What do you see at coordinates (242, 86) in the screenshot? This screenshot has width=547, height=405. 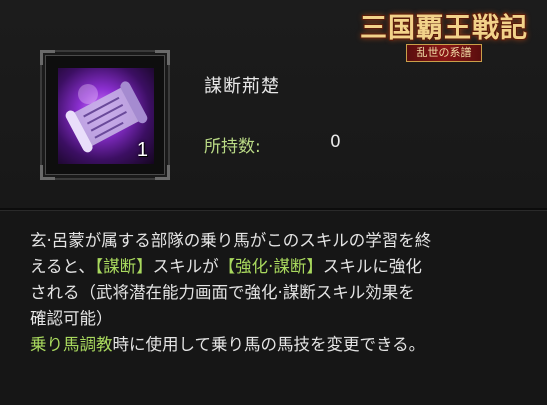 I see `item-name: 謀断荊楚` at bounding box center [242, 86].